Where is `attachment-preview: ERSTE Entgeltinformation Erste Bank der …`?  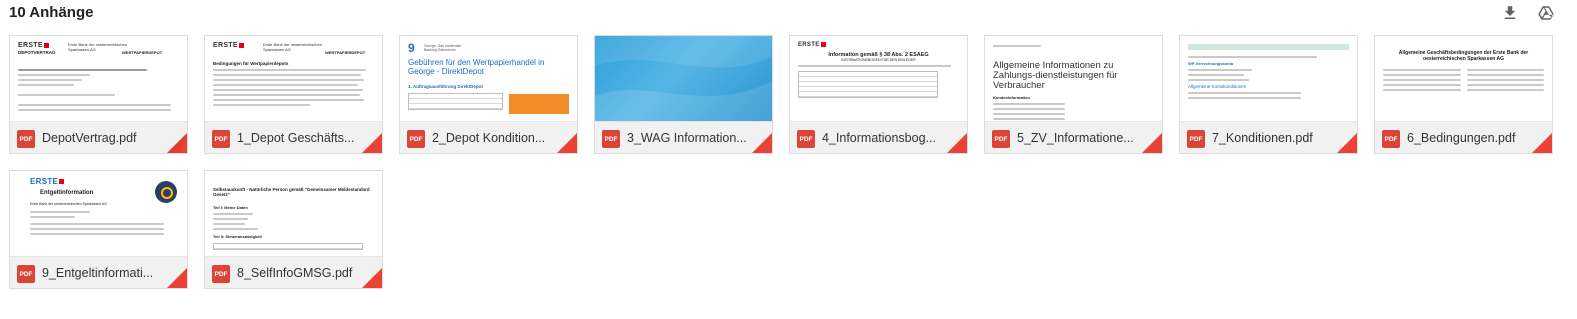
attachment-preview: ERSTE Entgeltinformation Erste Bank der … is located at coordinates (98, 213).